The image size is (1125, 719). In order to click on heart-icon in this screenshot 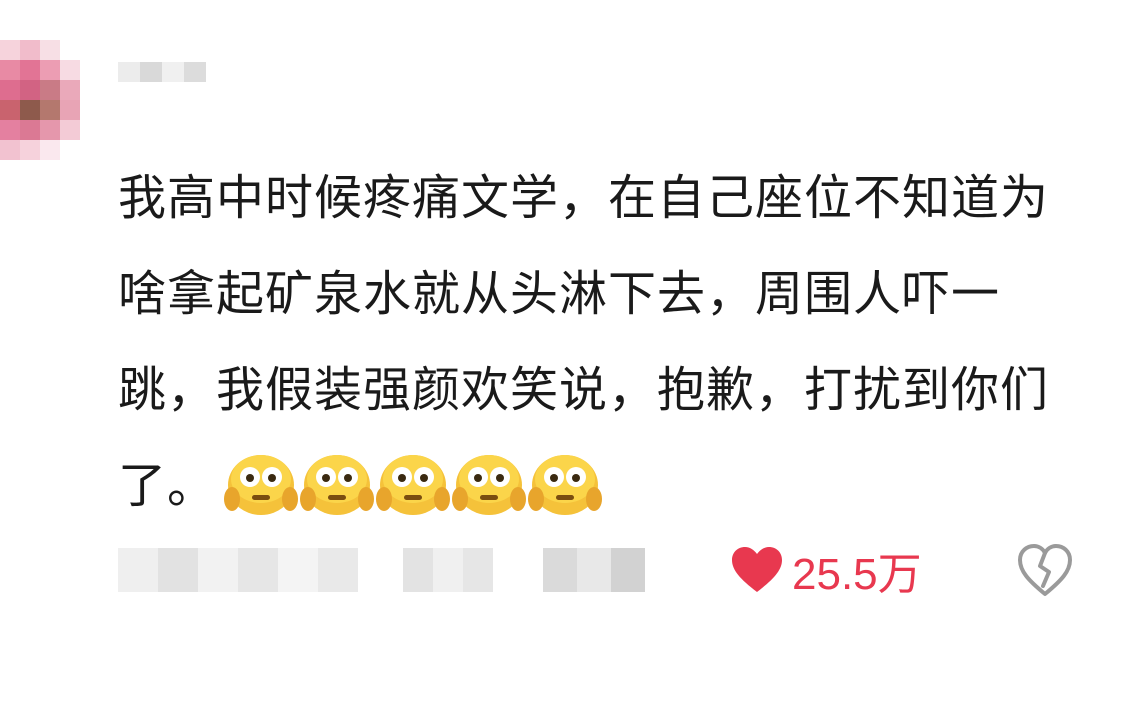, I will do `click(757, 569)`.